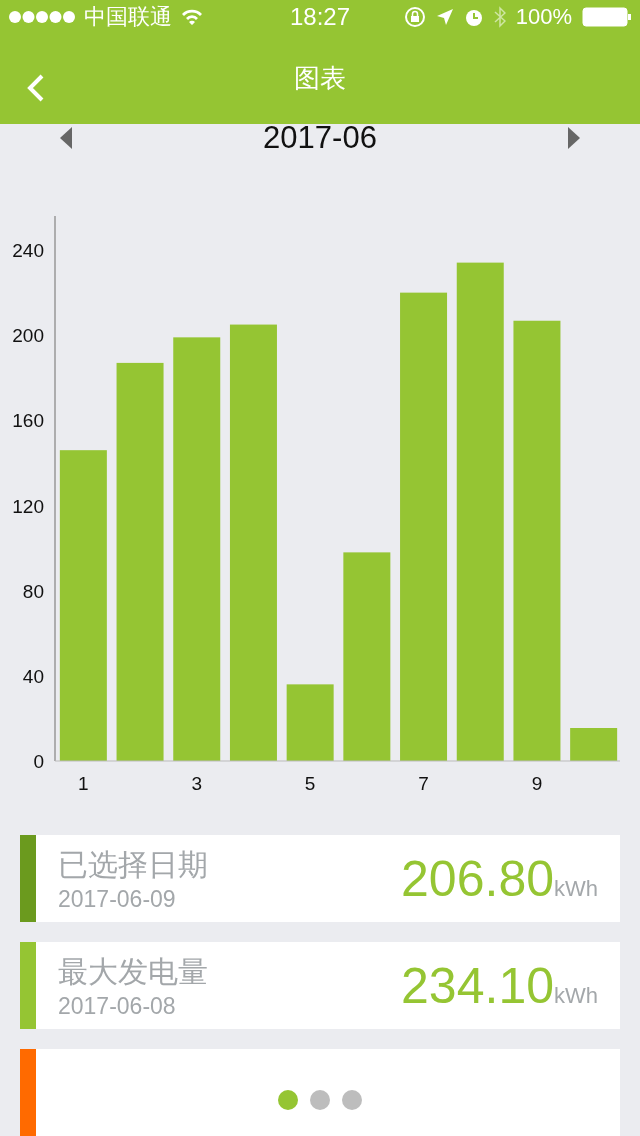  What do you see at coordinates (320, 138) in the screenshot?
I see `month-label: 2017-06` at bounding box center [320, 138].